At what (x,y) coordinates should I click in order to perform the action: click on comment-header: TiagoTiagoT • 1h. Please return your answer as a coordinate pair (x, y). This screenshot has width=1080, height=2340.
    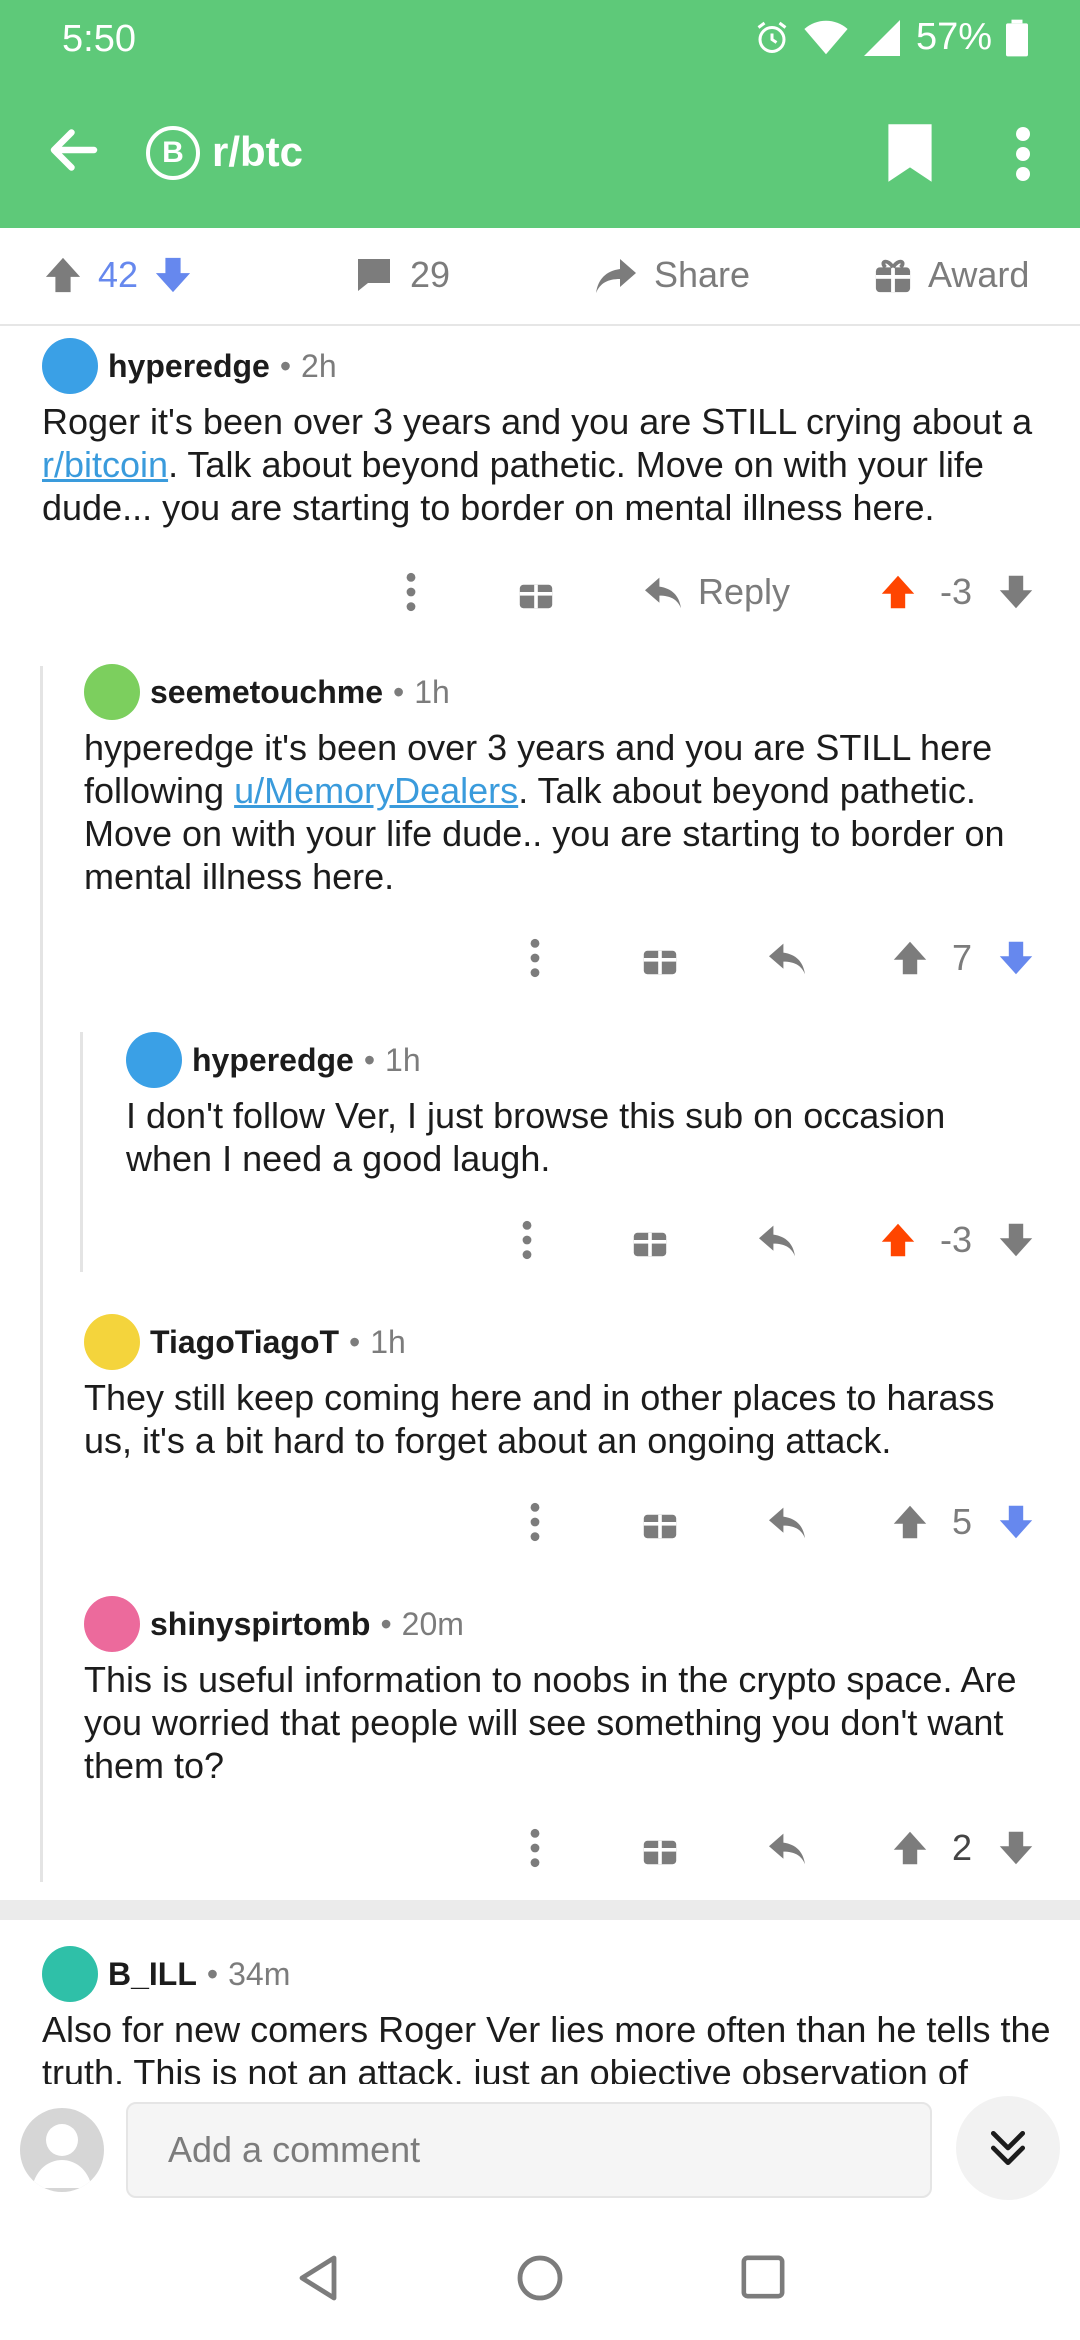
    Looking at the image, I should click on (245, 1342).